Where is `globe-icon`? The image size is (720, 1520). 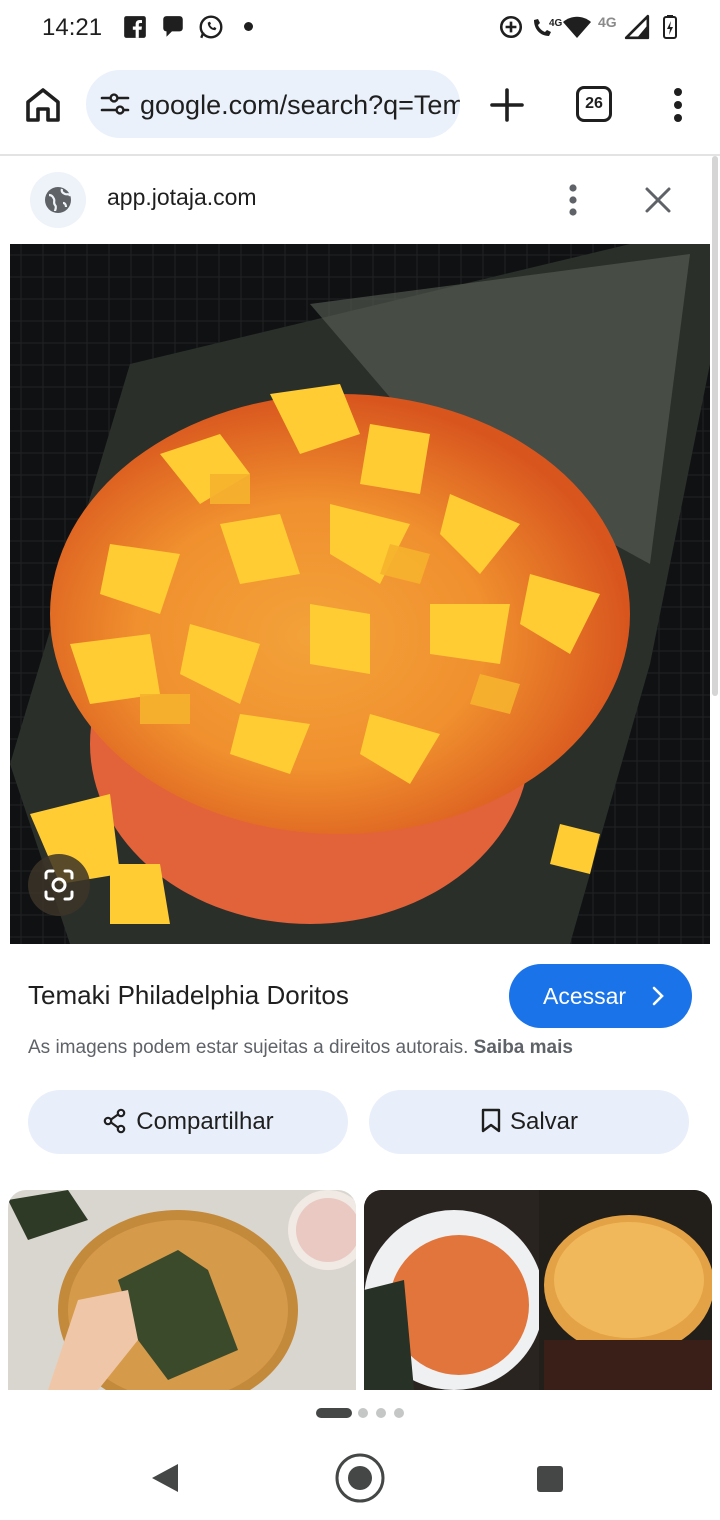 globe-icon is located at coordinates (58, 200).